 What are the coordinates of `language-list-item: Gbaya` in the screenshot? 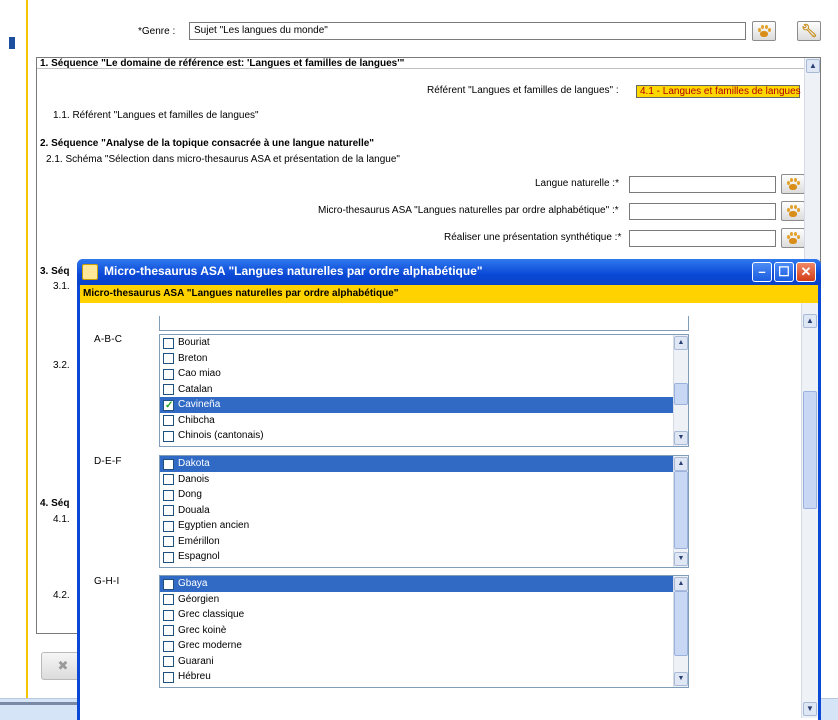 It's located at (424, 584).